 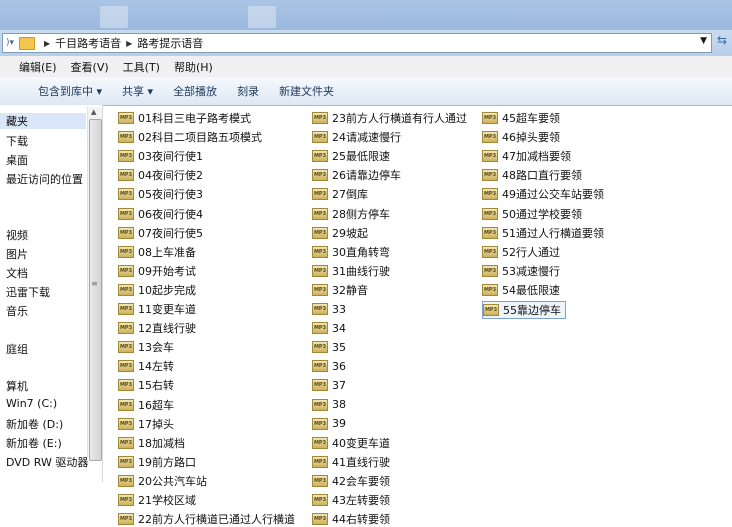 What do you see at coordinates (356, 137) in the screenshot?
I see `file-item: MP3 24请减速慢行` at bounding box center [356, 137].